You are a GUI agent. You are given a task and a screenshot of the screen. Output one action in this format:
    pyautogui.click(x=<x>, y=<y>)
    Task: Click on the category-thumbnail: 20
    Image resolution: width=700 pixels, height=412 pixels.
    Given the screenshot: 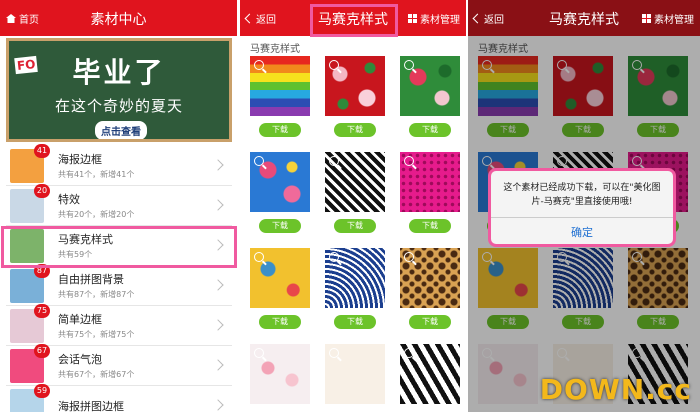 What is the action you would take?
    pyautogui.click(x=30, y=203)
    